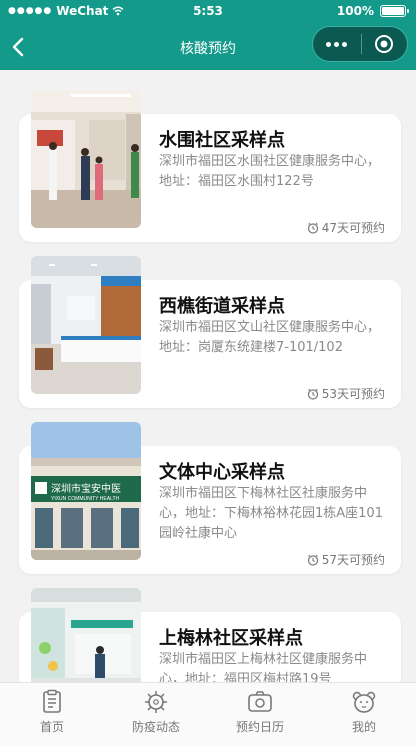 The image size is (416, 746). I want to click on available-days-label: 47天可预约, so click(353, 228).